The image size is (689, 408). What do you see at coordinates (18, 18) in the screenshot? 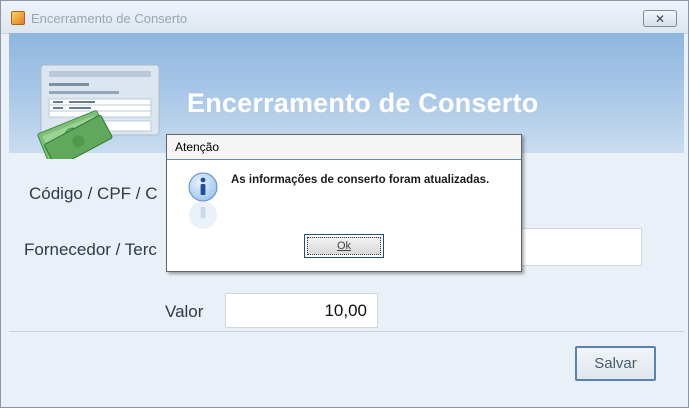
I see `app-icon` at bounding box center [18, 18].